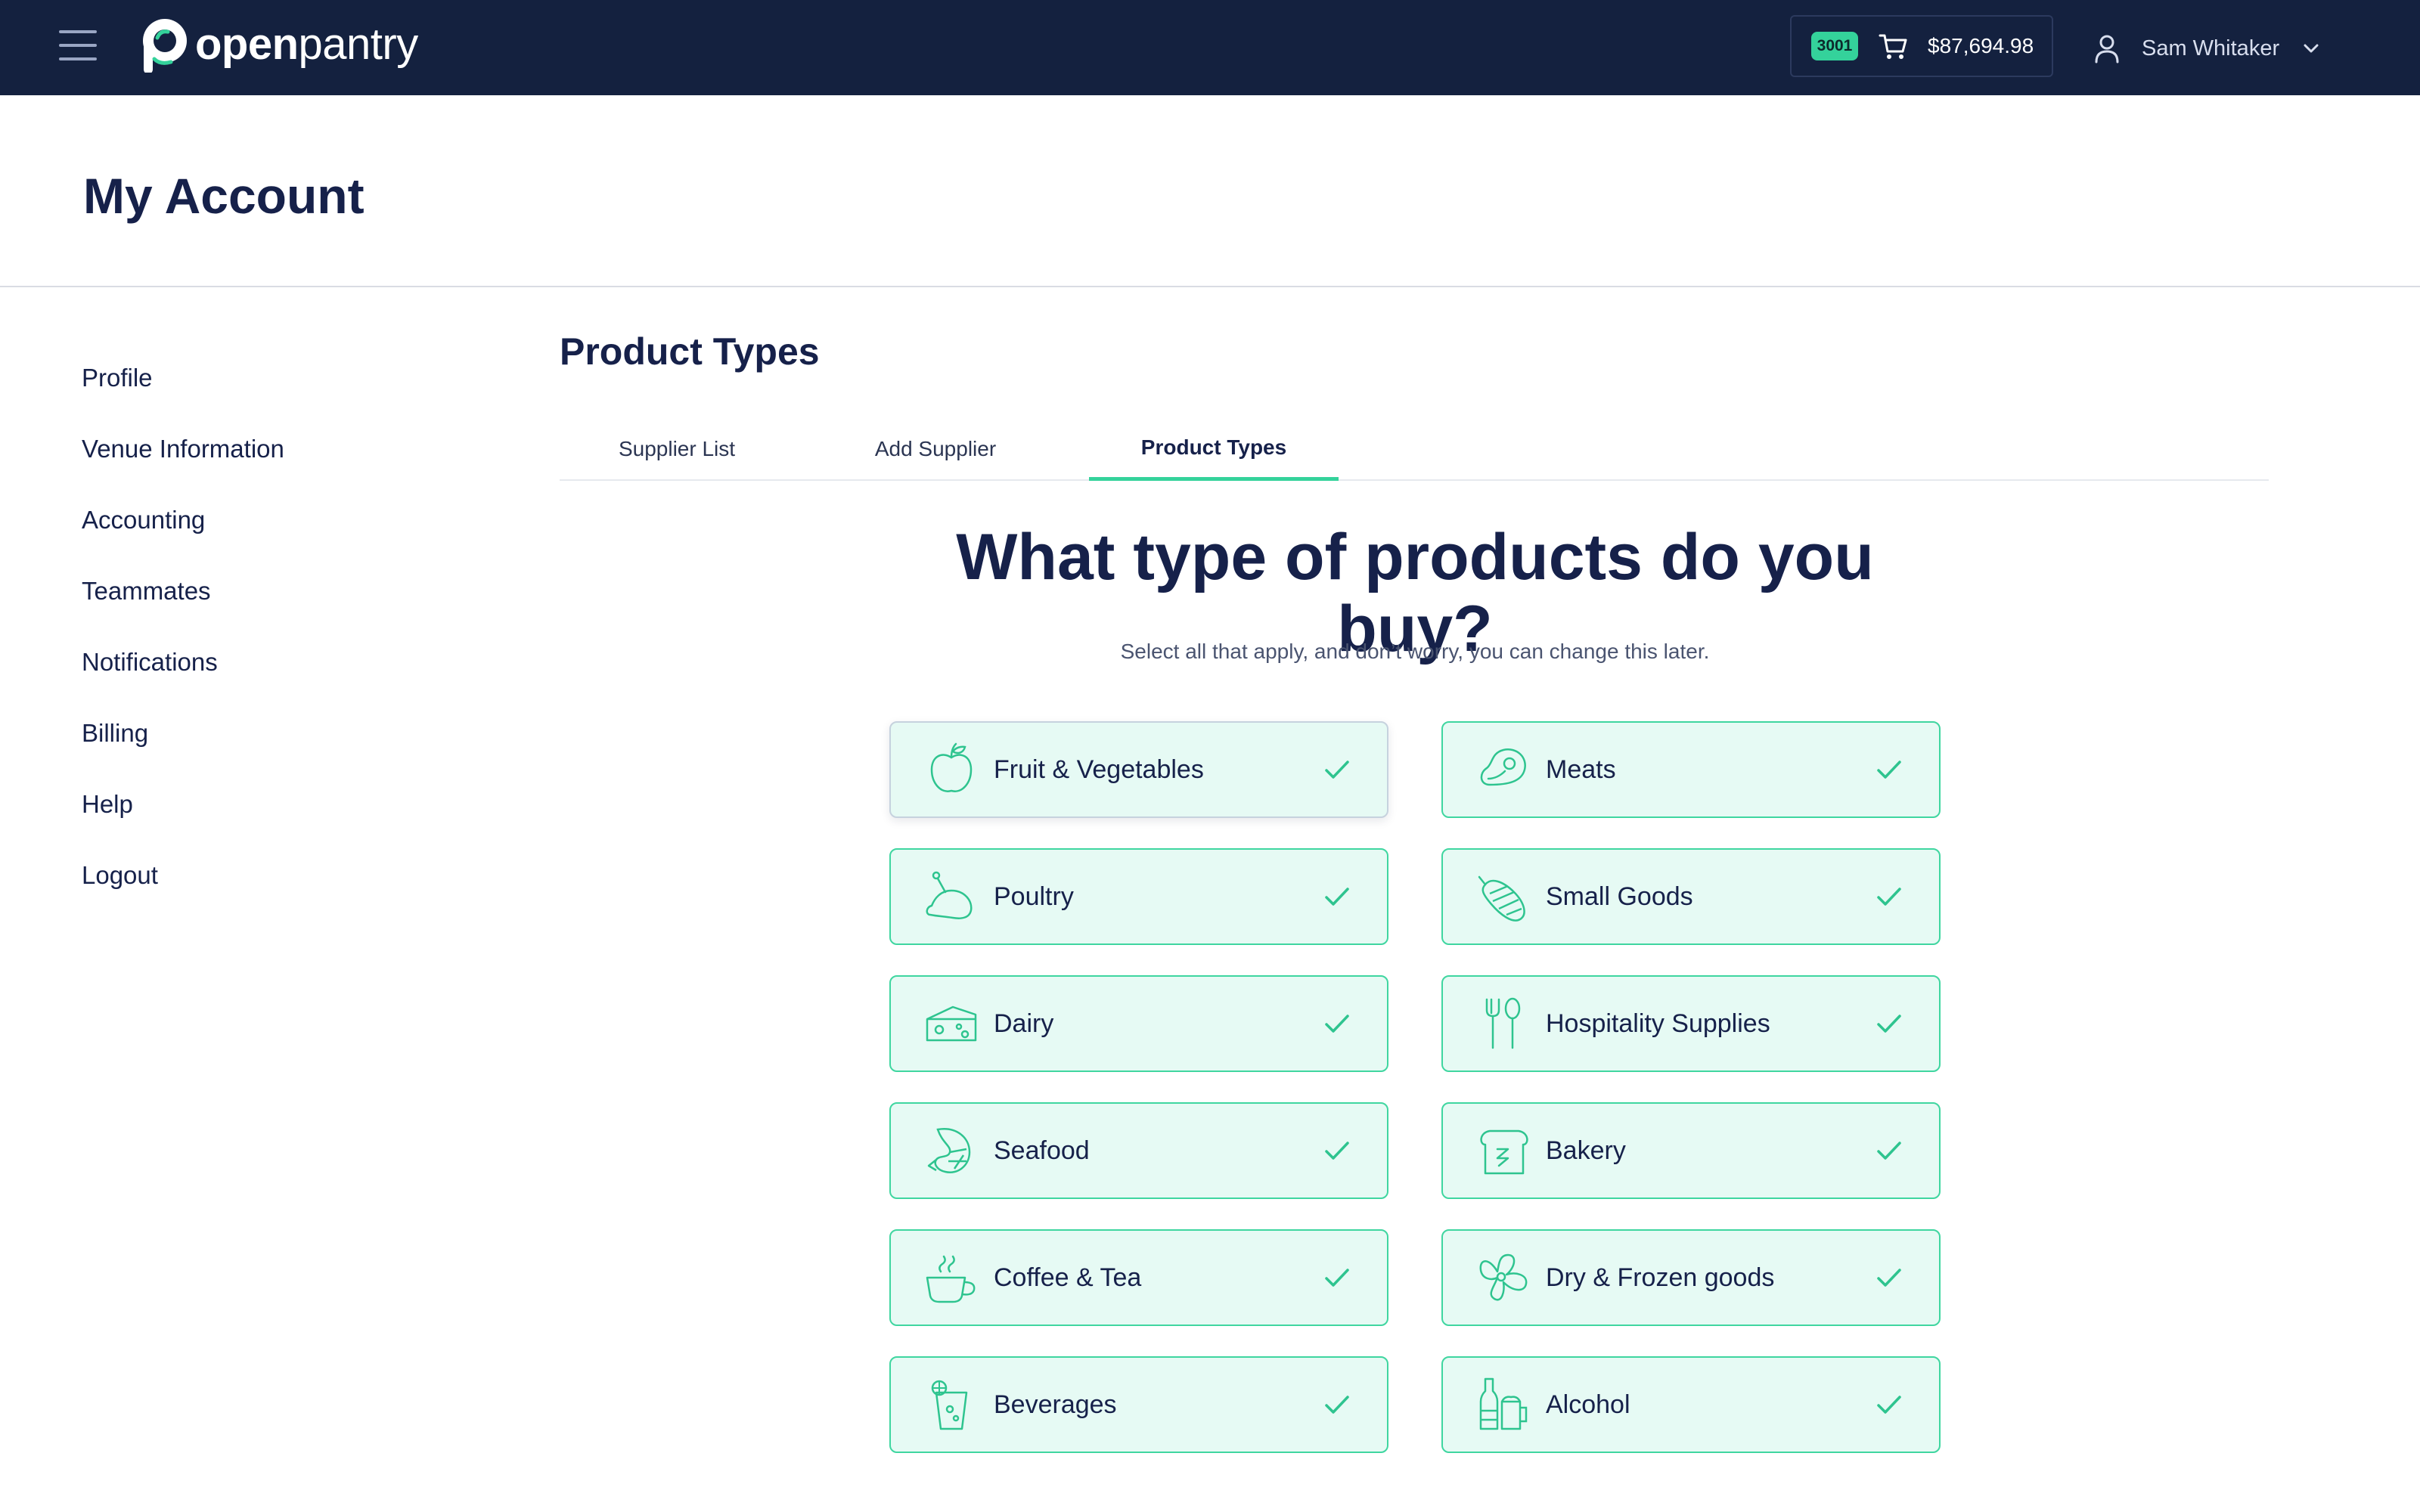 The width and height of the screenshot is (2420, 1512). What do you see at coordinates (1138, 1150) in the screenshot?
I see `product-type-card-seafood: Seafood` at bounding box center [1138, 1150].